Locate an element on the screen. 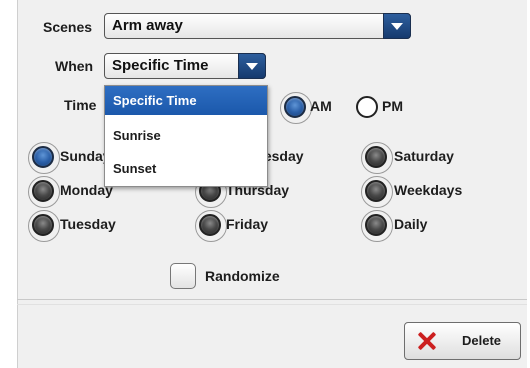 This screenshot has width=530, height=368. when-dropdown-list: Specific Time Sunrise Sunset is located at coordinates (186, 136).